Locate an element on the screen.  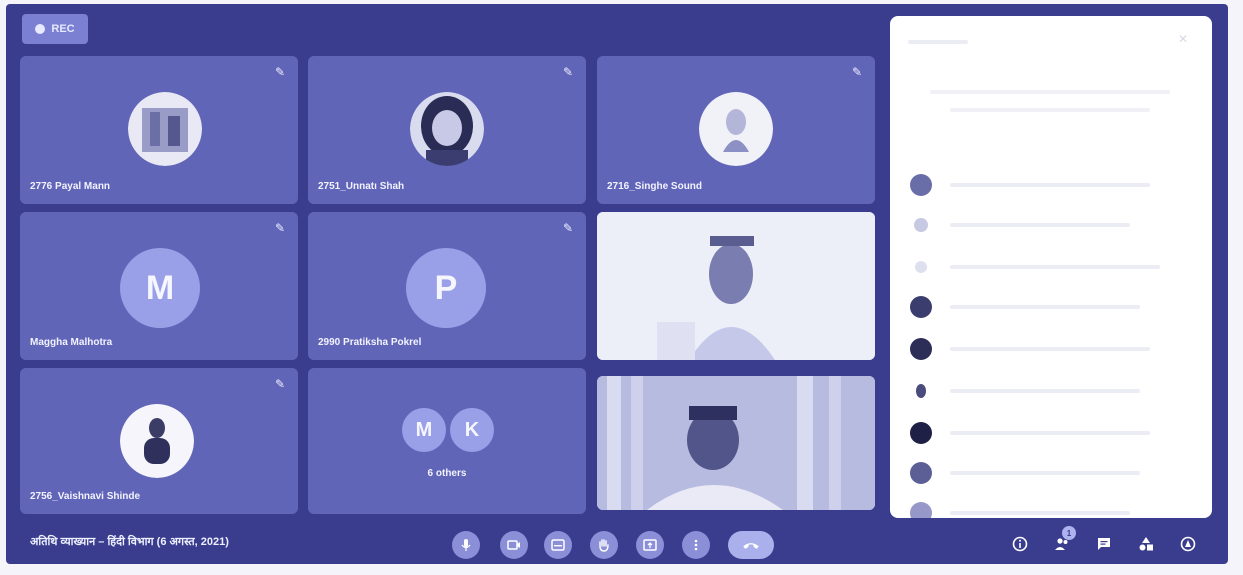
captions-icon is located at coordinates (558, 545).